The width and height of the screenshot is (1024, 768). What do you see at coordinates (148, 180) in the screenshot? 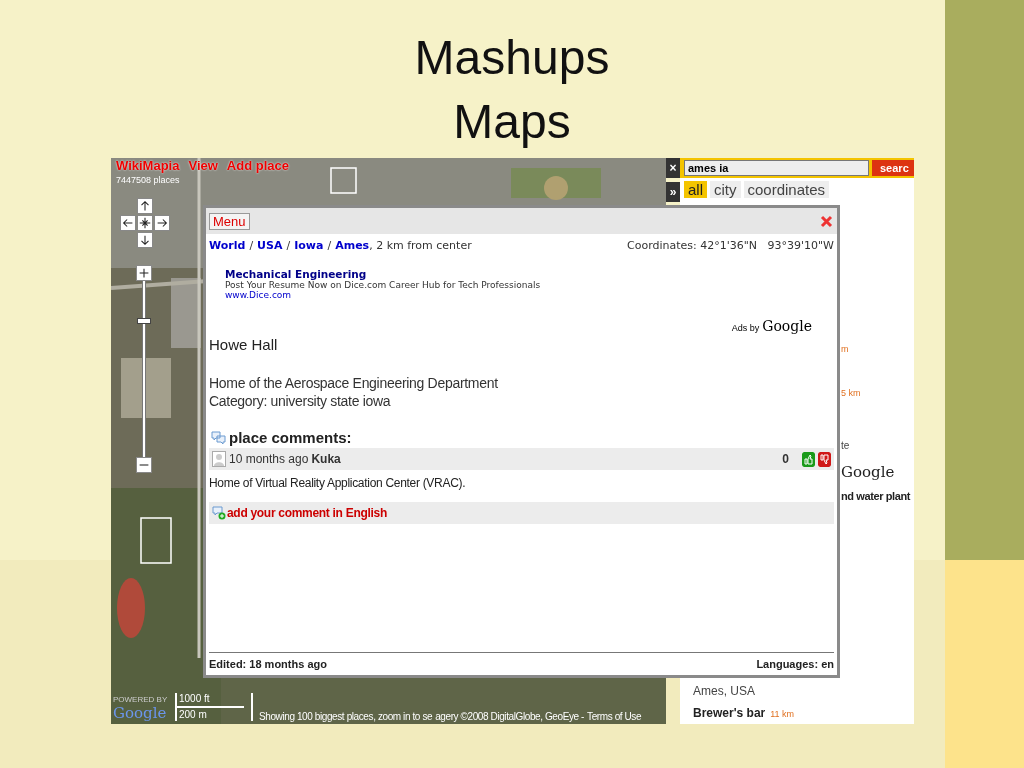
I see `places-count: 7447508 places` at bounding box center [148, 180].